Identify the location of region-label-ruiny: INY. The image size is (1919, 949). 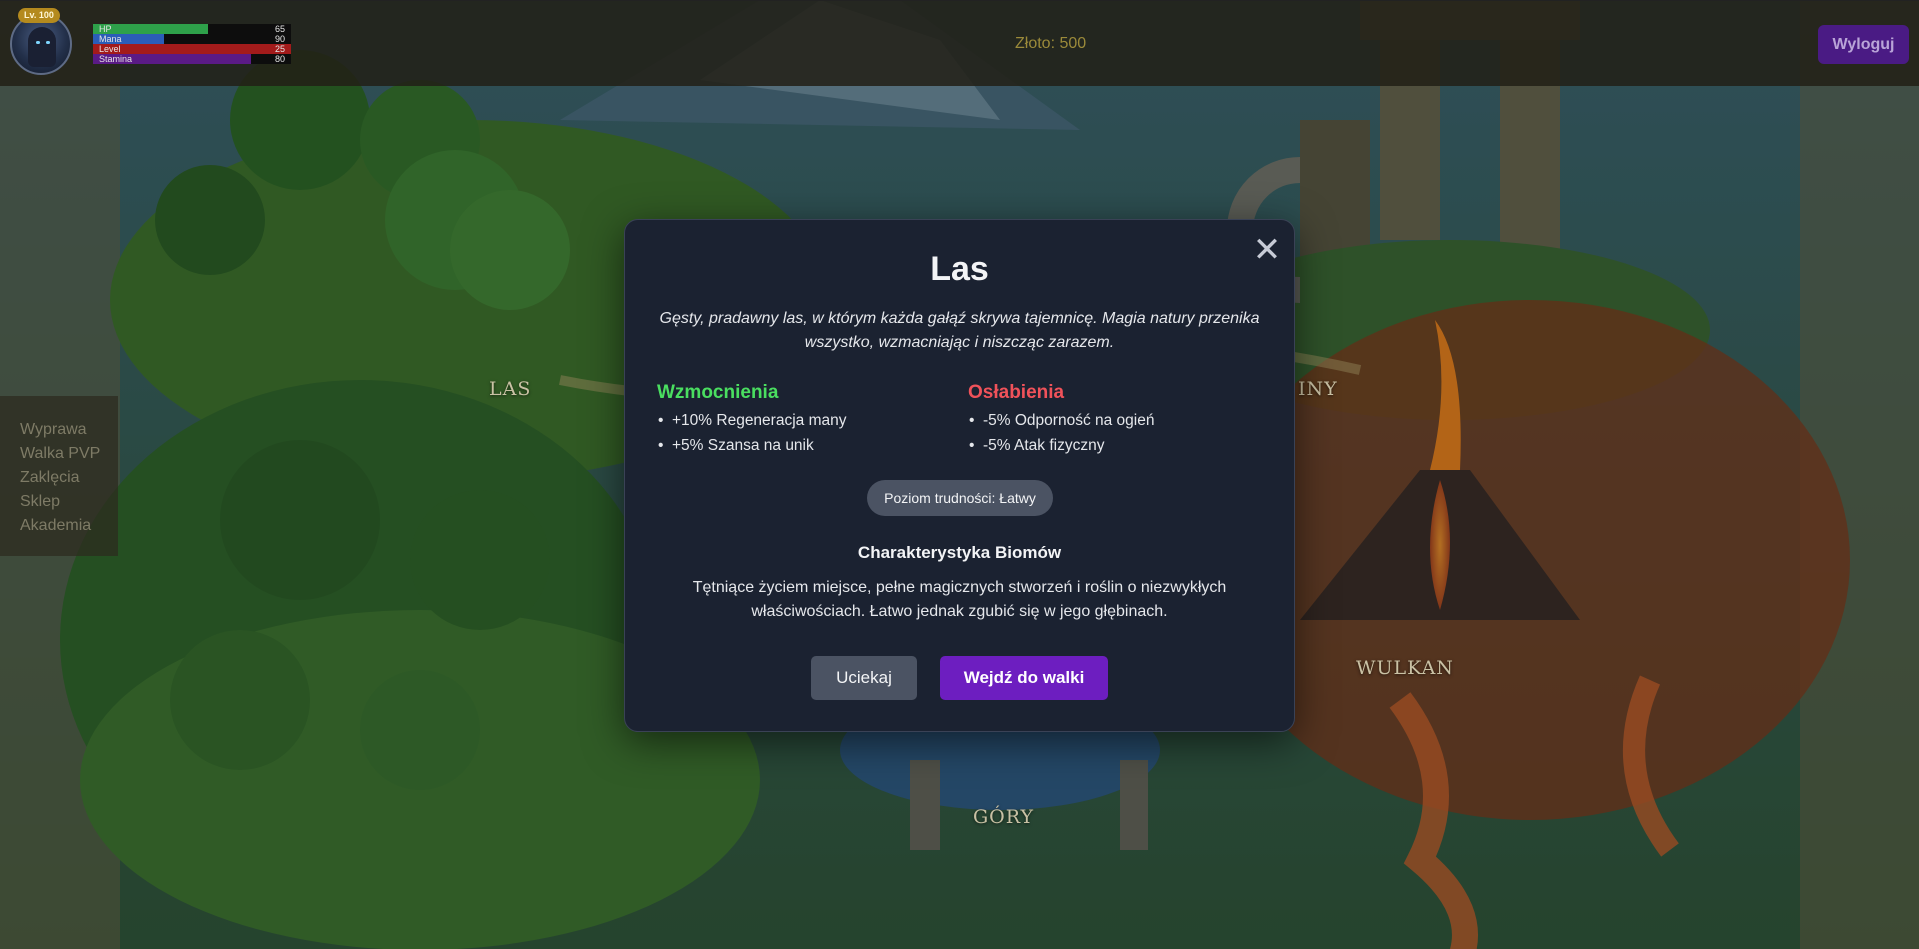
(1318, 389).